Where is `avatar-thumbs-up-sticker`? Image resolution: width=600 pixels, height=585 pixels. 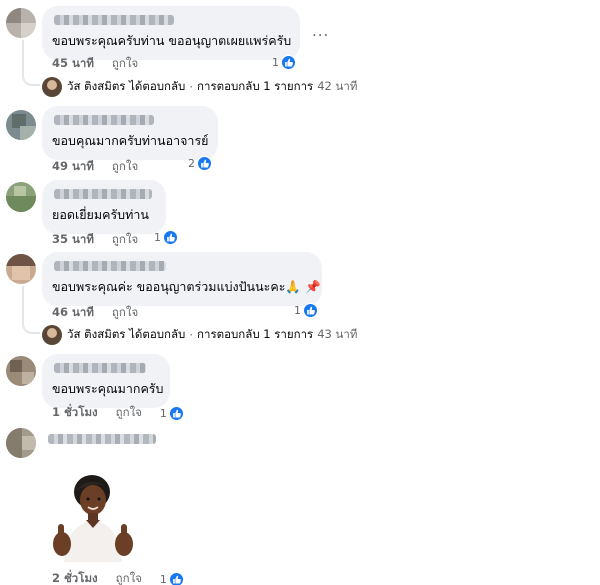
avatar-thumbs-up-sticker is located at coordinates (93, 518).